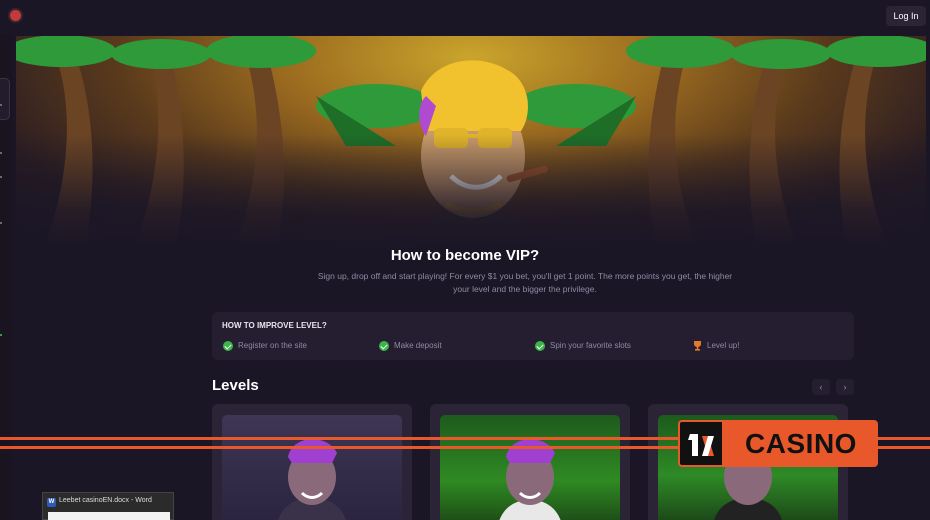 This screenshot has width=930, height=520. Describe the element at coordinates (465, 255) in the screenshot. I see `vip-heading: How to become VIP?` at that location.